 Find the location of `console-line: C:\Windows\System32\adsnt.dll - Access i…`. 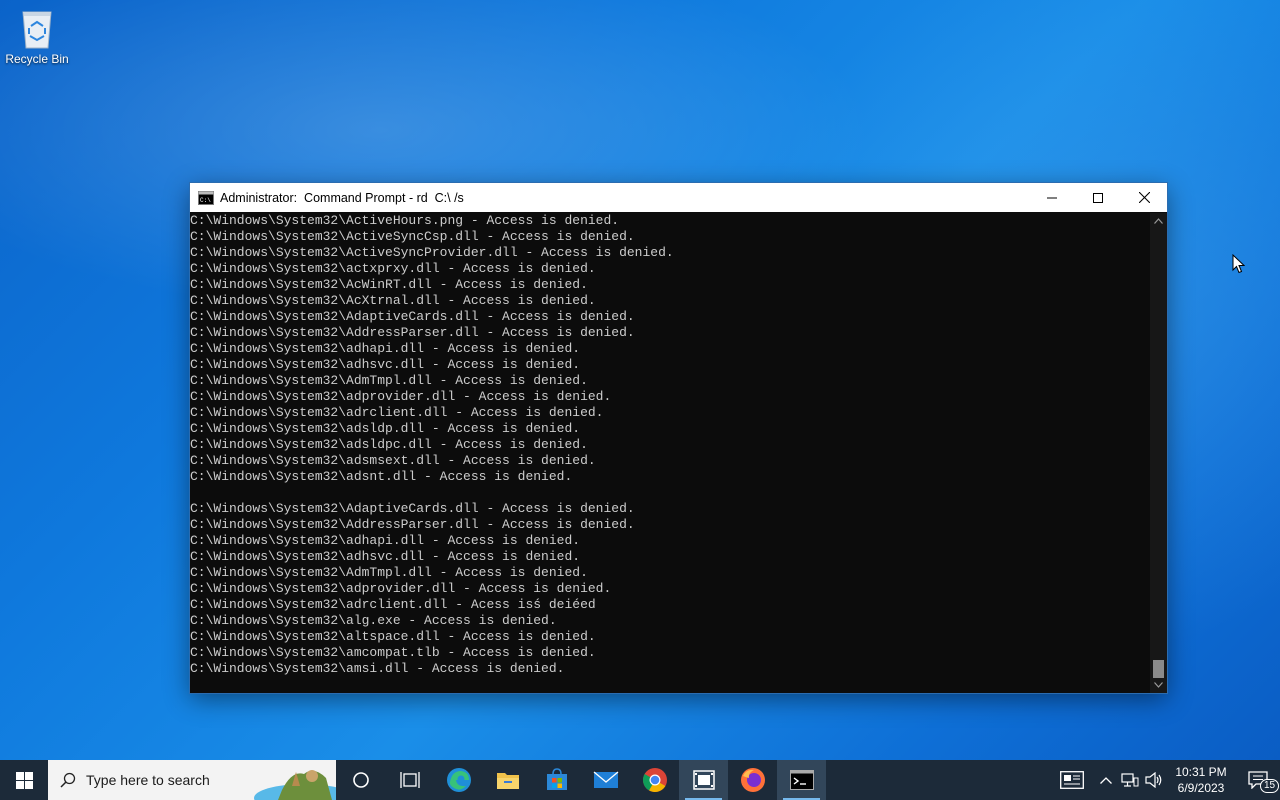

console-line: C:\Windows\System32\adsnt.dll - Access i… is located at coordinates (381, 476).